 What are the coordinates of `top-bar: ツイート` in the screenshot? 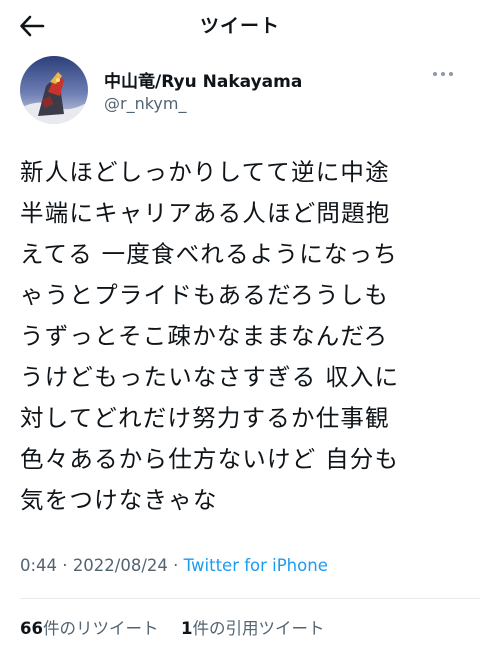 It's located at (240, 25).